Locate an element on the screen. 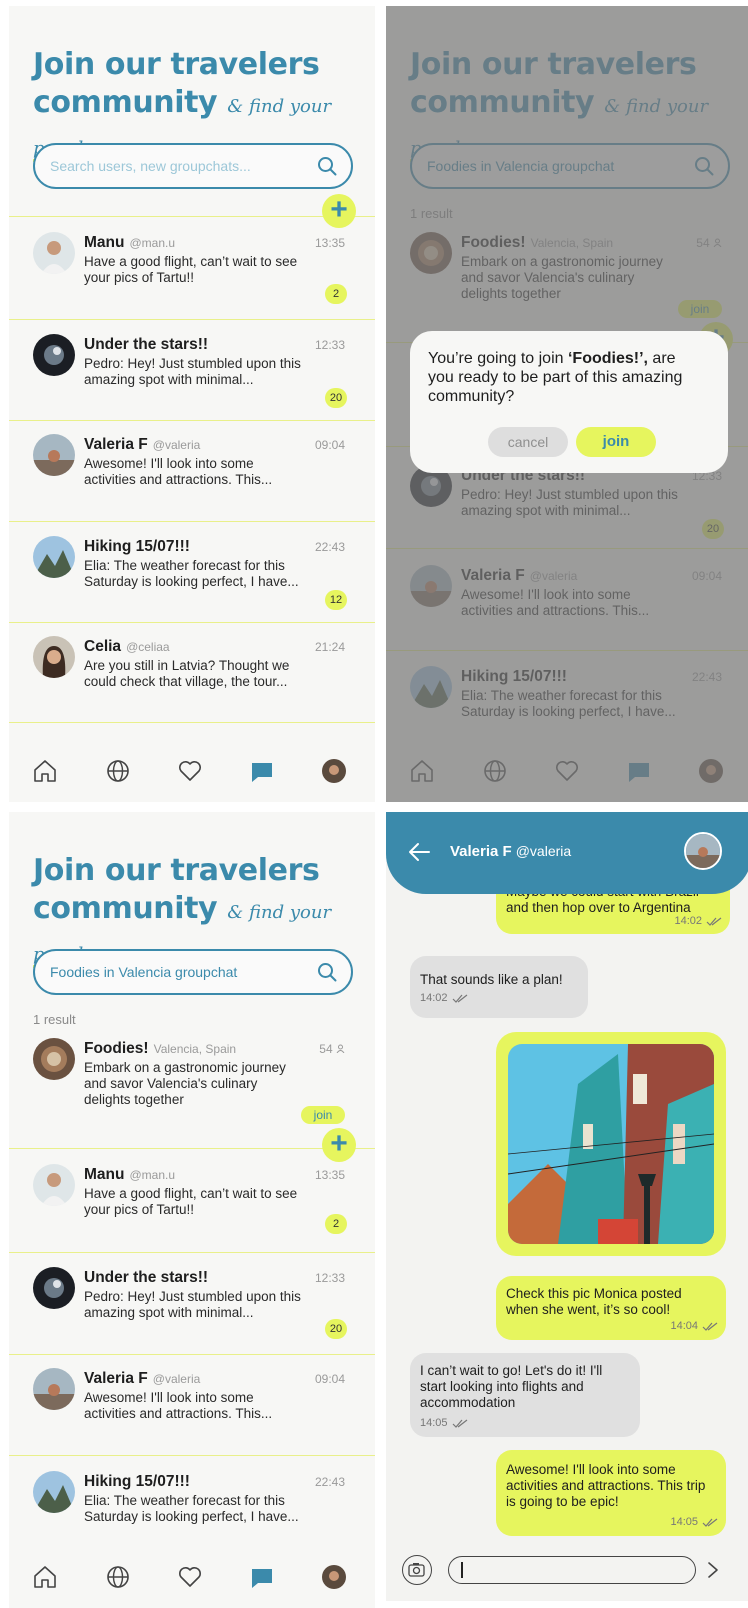 The image size is (748, 1608). message-bubble-in: That sounds like a plan! 14:02 is located at coordinates (499, 987).